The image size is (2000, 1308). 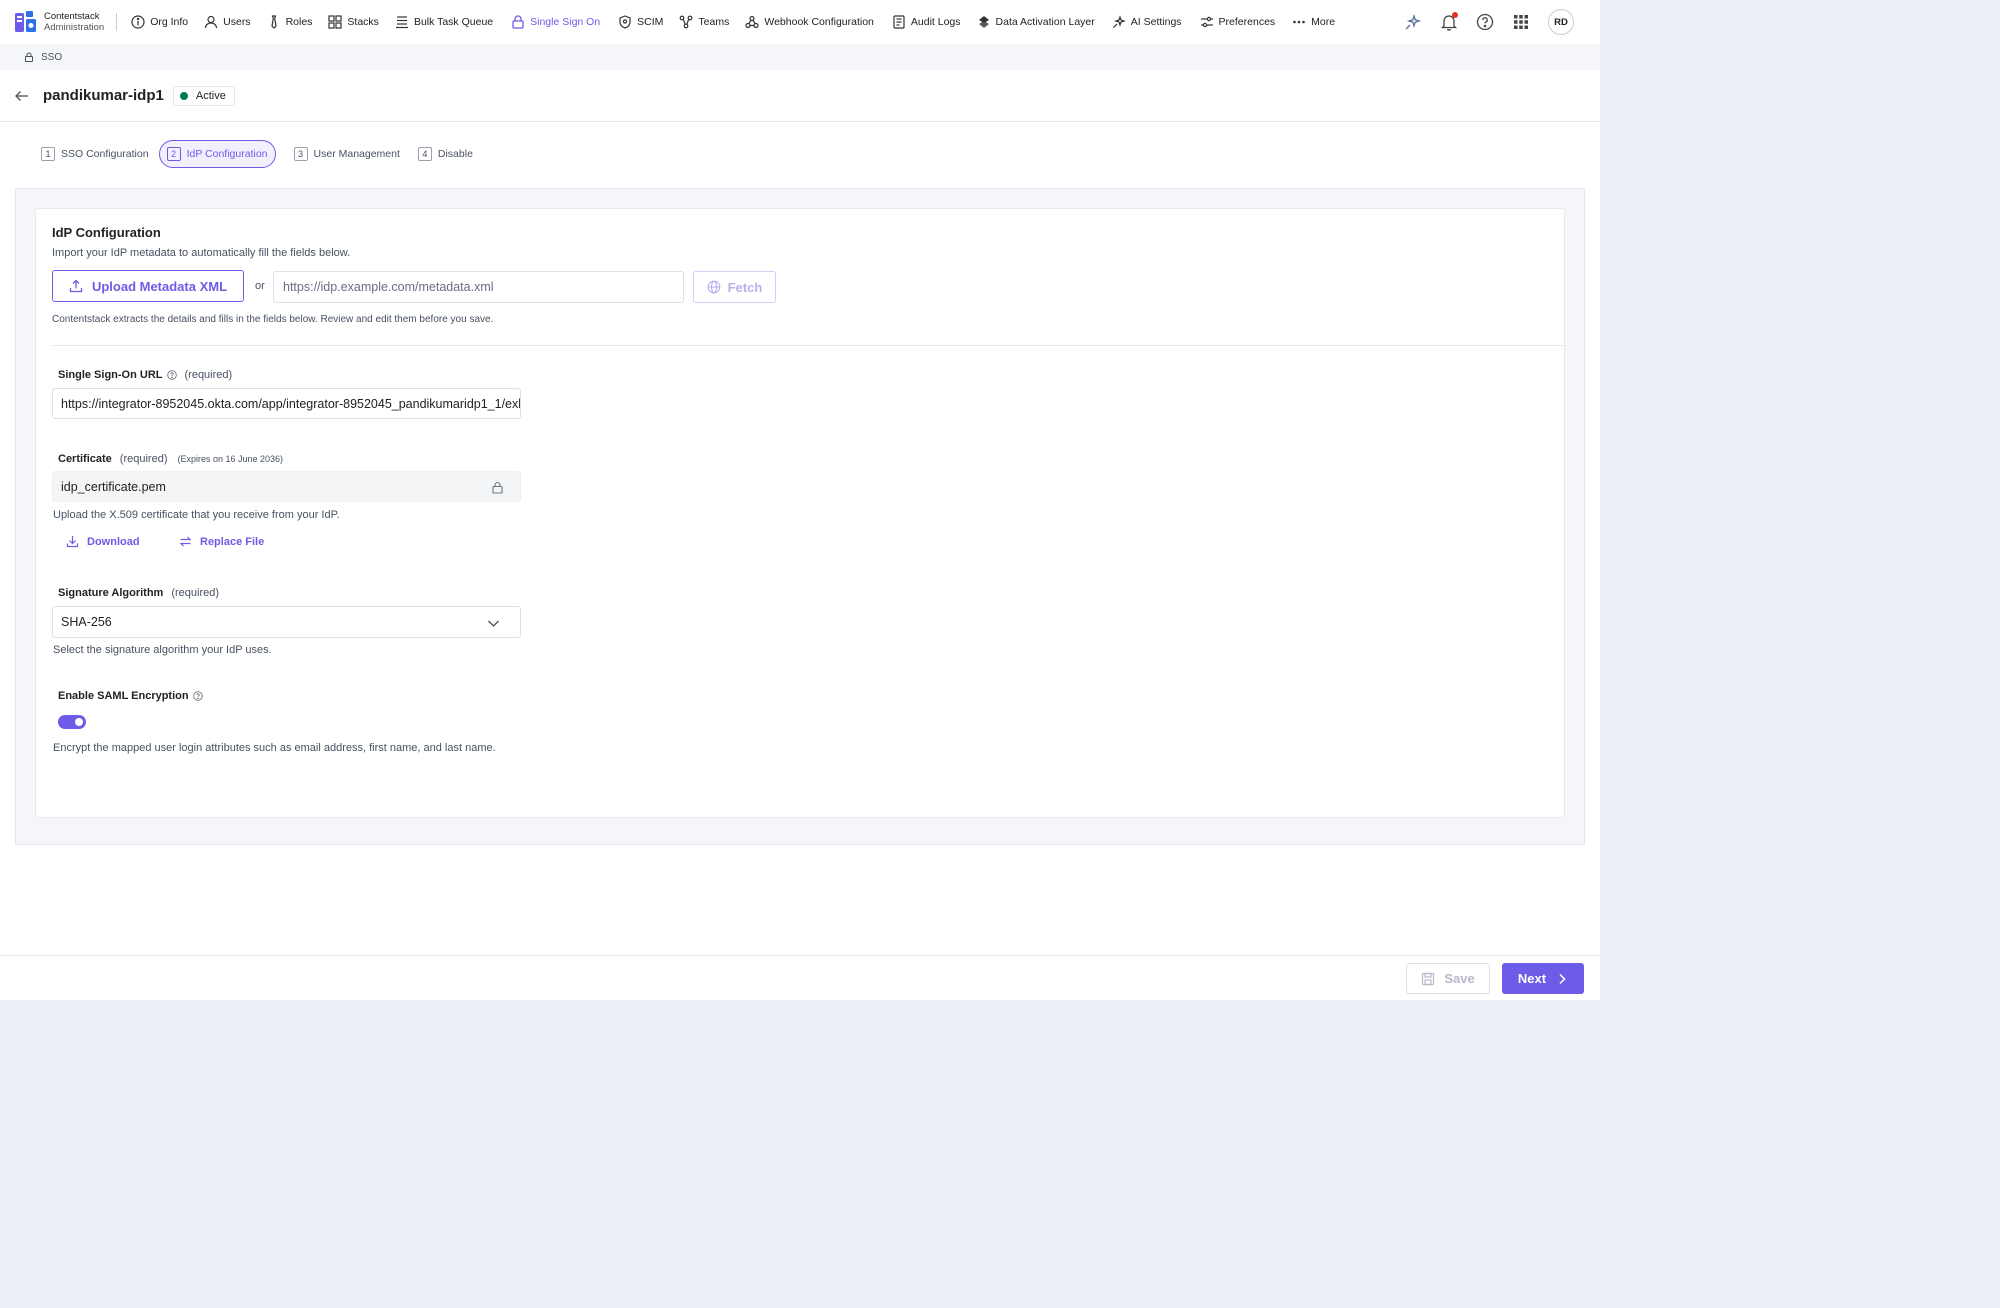 I want to click on step-number: 1, so click(x=48, y=154).